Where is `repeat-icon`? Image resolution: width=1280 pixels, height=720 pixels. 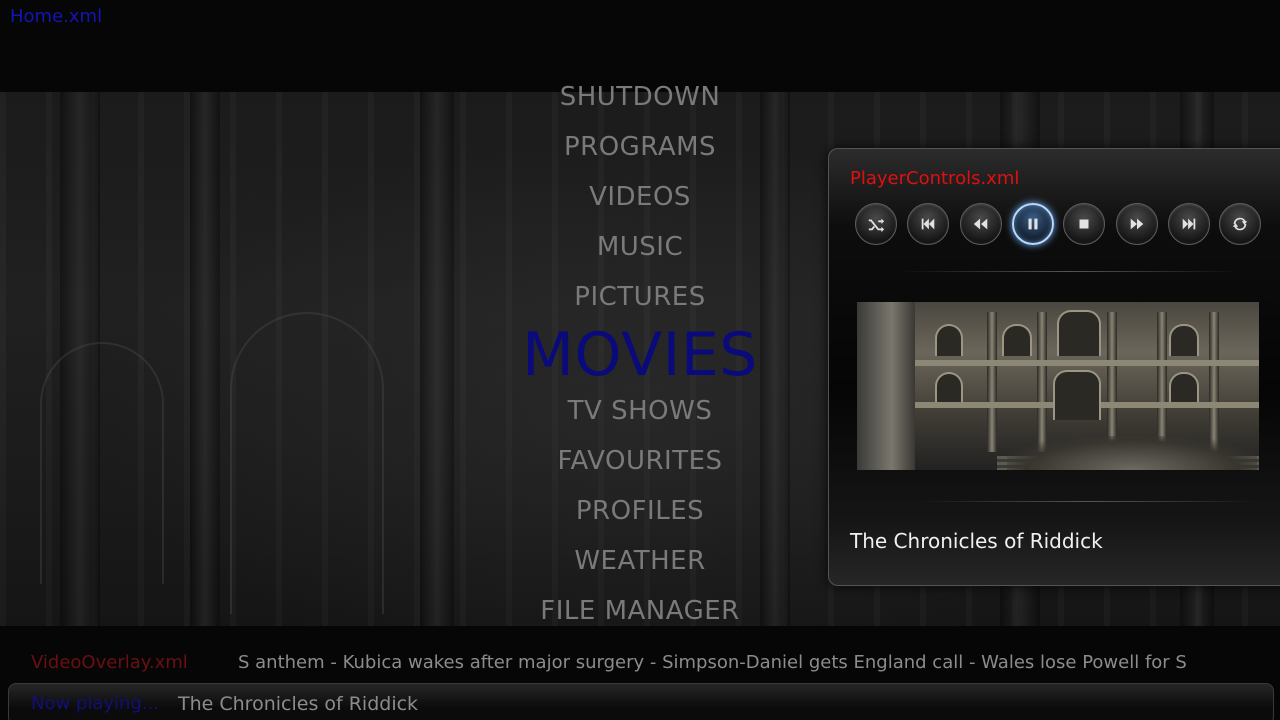
repeat-icon is located at coordinates (1240, 224).